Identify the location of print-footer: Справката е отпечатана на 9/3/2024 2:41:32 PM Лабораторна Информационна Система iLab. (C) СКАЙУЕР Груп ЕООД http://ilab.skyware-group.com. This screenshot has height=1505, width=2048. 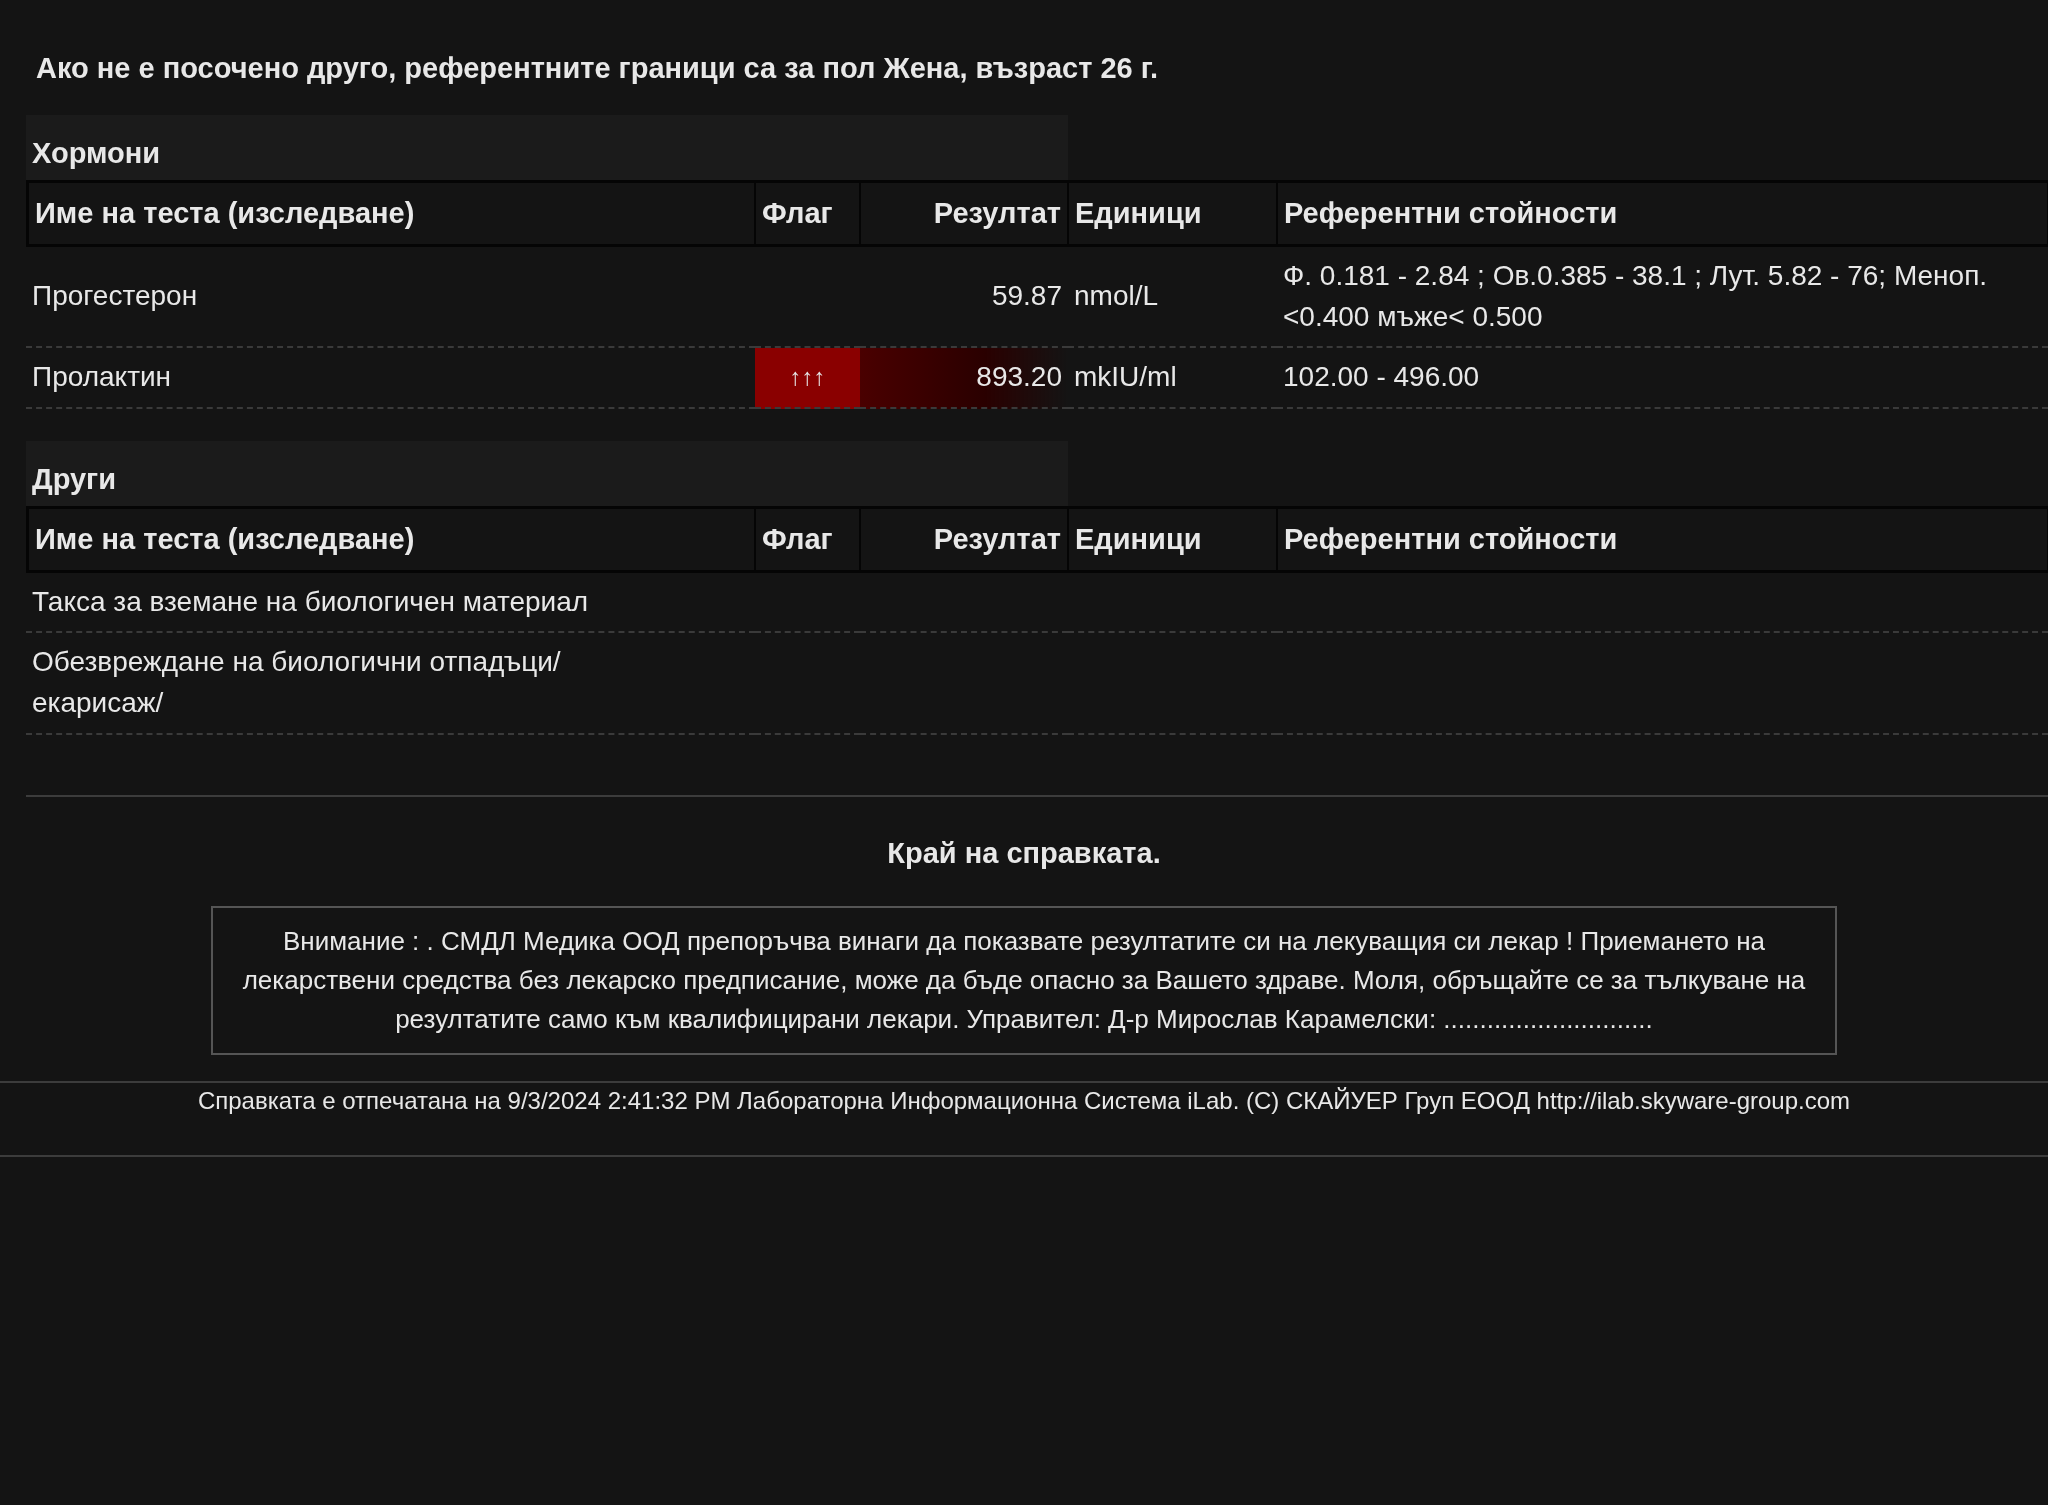
(1024, 1119).